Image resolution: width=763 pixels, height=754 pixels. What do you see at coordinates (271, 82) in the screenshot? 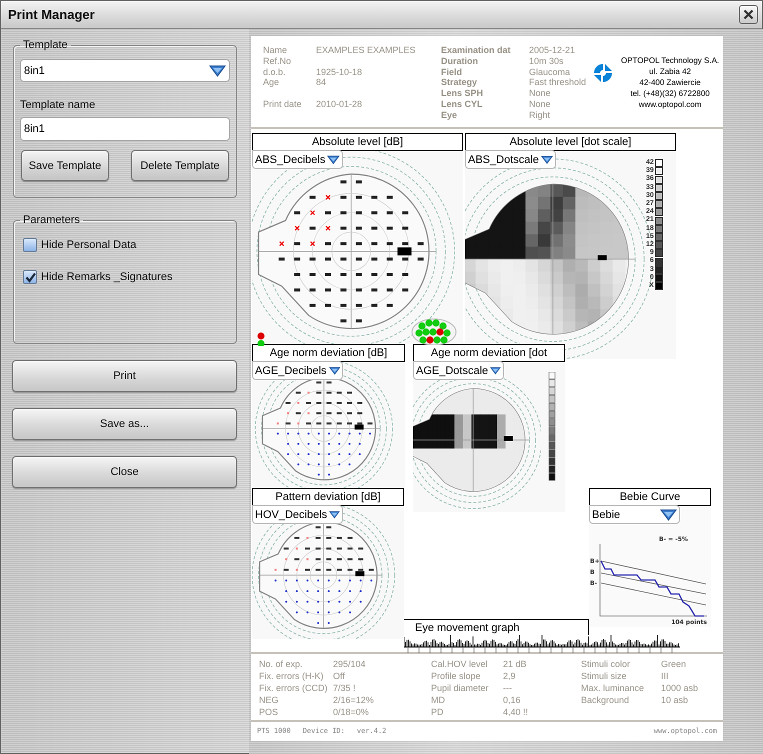
I see `field-label: Age` at bounding box center [271, 82].